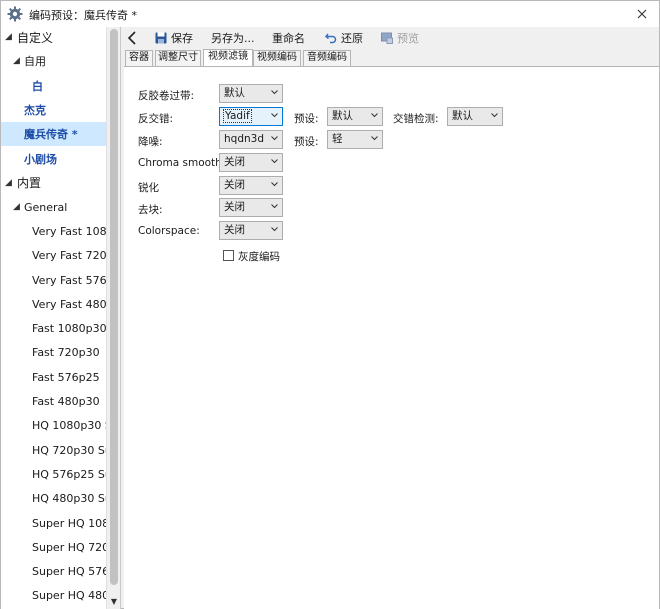 Image resolution: width=660 pixels, height=609 pixels. Describe the element at coordinates (355, 139) in the screenshot. I see `denoise-preset-select: 轻` at that location.